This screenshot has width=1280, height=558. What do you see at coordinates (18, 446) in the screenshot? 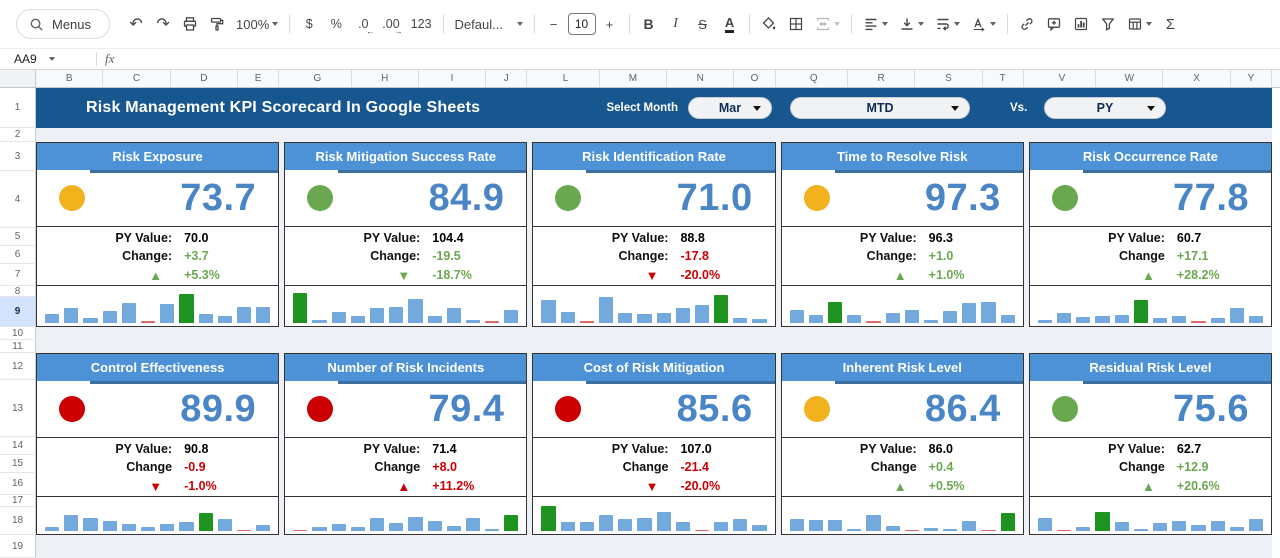
I see `row-header-14: 14` at bounding box center [18, 446].